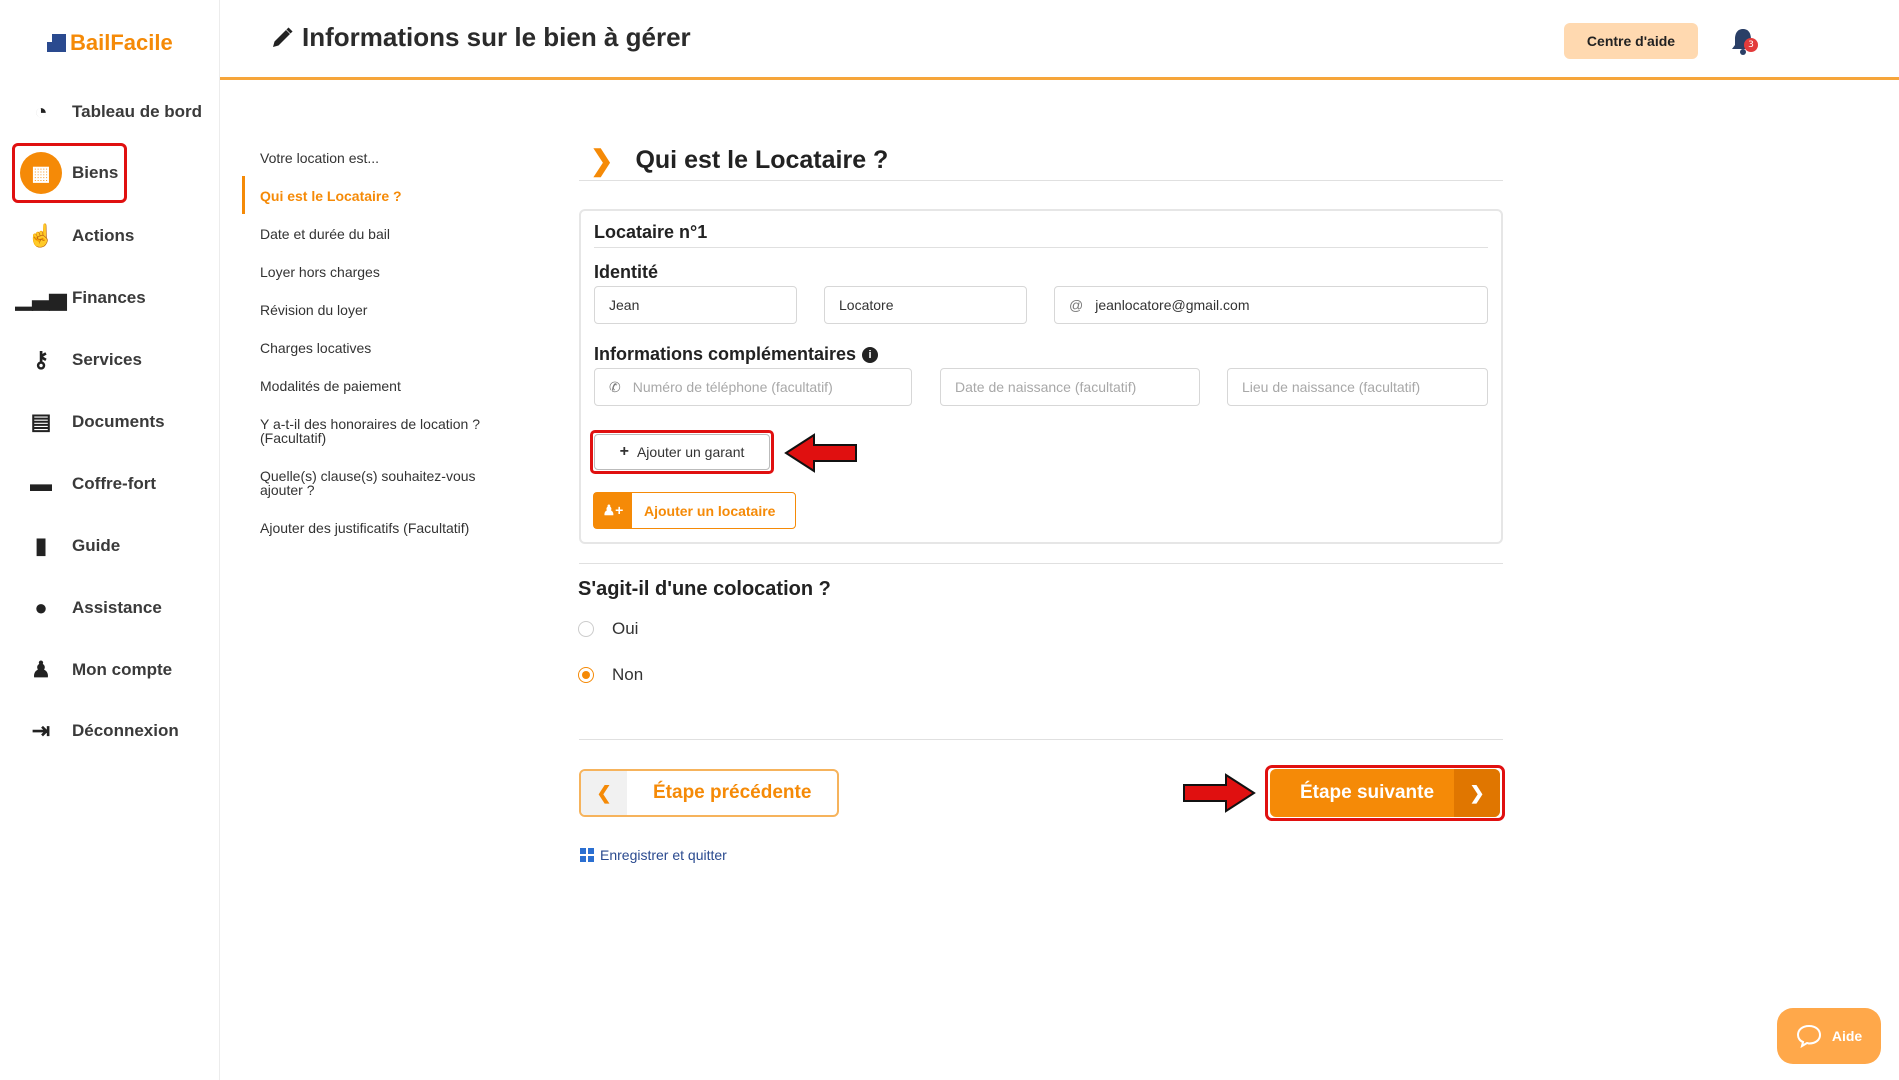  Describe the element at coordinates (41, 421) in the screenshot. I see `document-icon: ▤` at that location.